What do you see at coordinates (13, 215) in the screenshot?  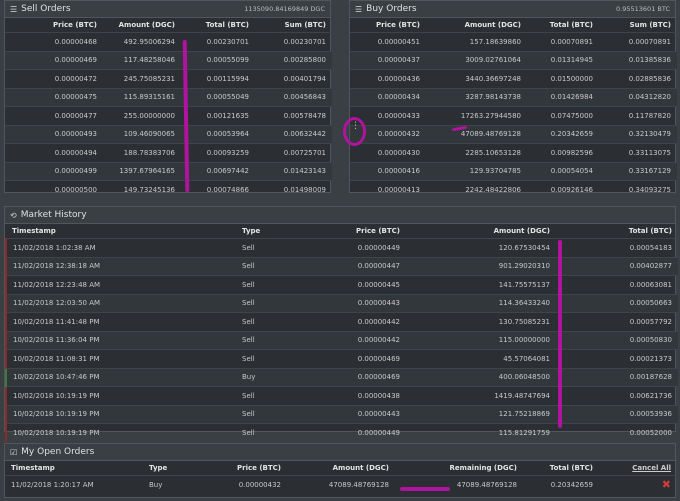 I see `history-icon: ⟲` at bounding box center [13, 215].